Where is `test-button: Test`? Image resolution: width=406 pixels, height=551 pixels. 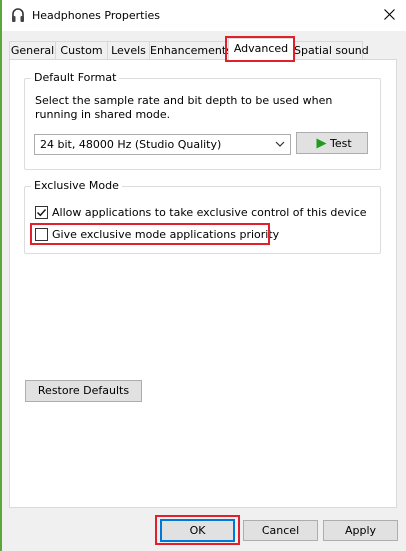 test-button: Test is located at coordinates (332, 143).